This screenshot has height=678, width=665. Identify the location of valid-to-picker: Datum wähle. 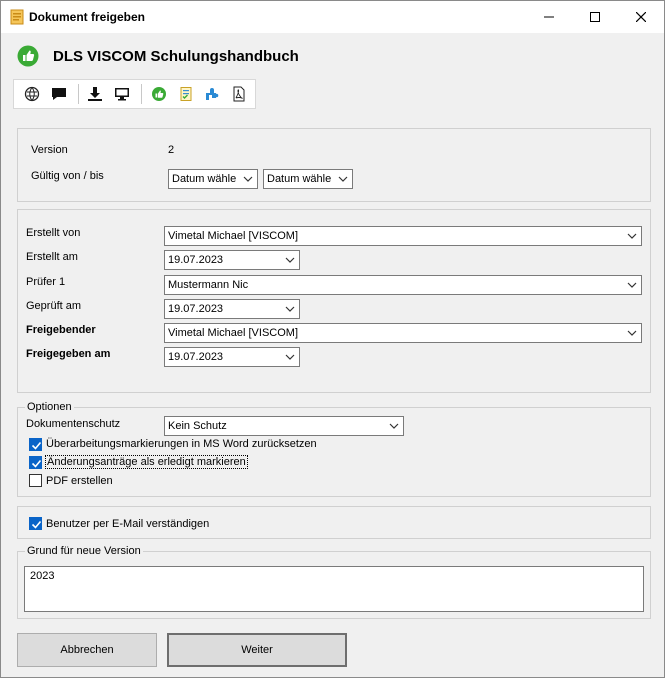
(308, 179).